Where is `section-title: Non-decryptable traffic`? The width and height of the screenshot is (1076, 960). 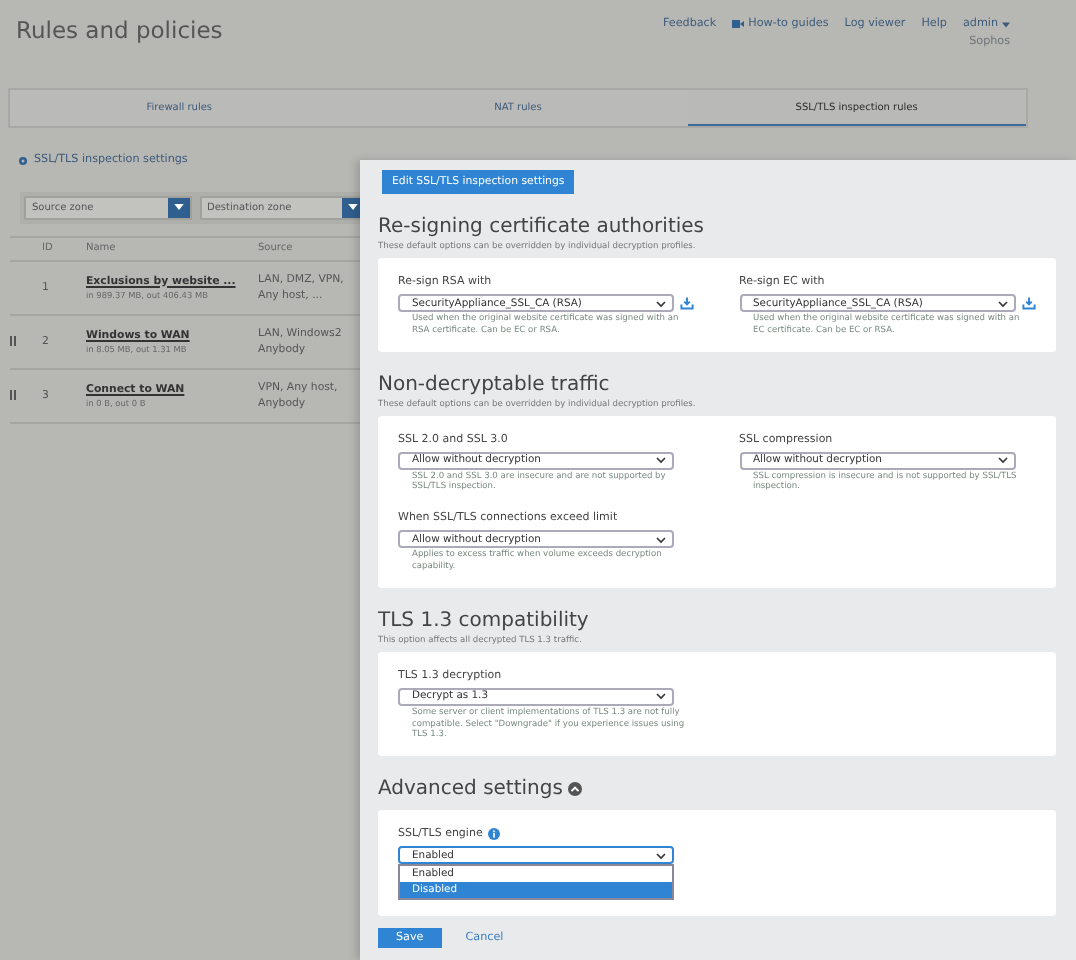 section-title: Non-decryptable traffic is located at coordinates (495, 384).